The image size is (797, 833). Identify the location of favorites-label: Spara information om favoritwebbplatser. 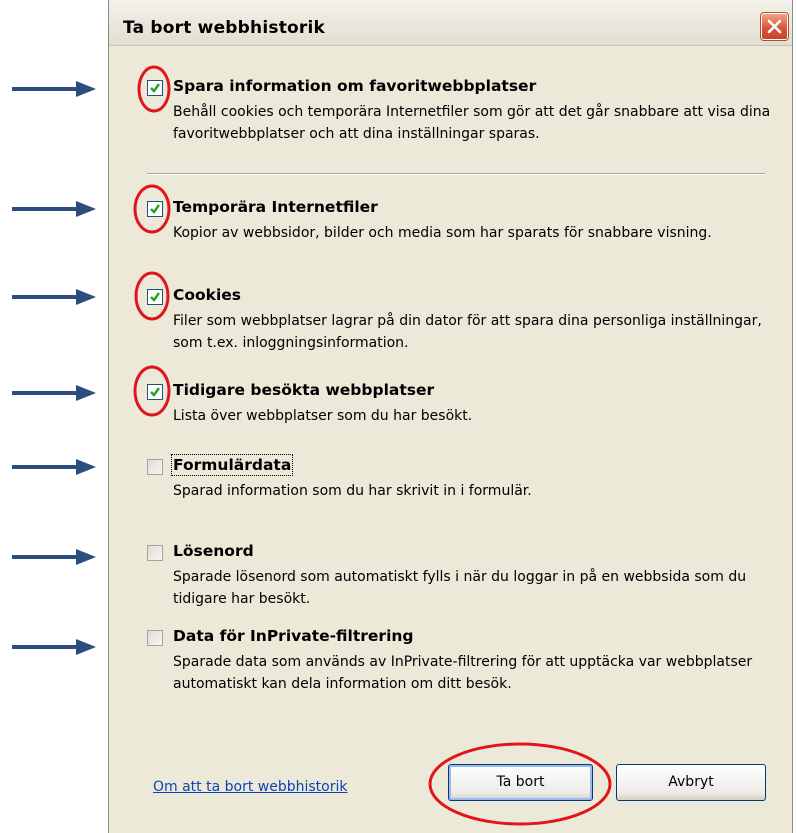
(354, 86).